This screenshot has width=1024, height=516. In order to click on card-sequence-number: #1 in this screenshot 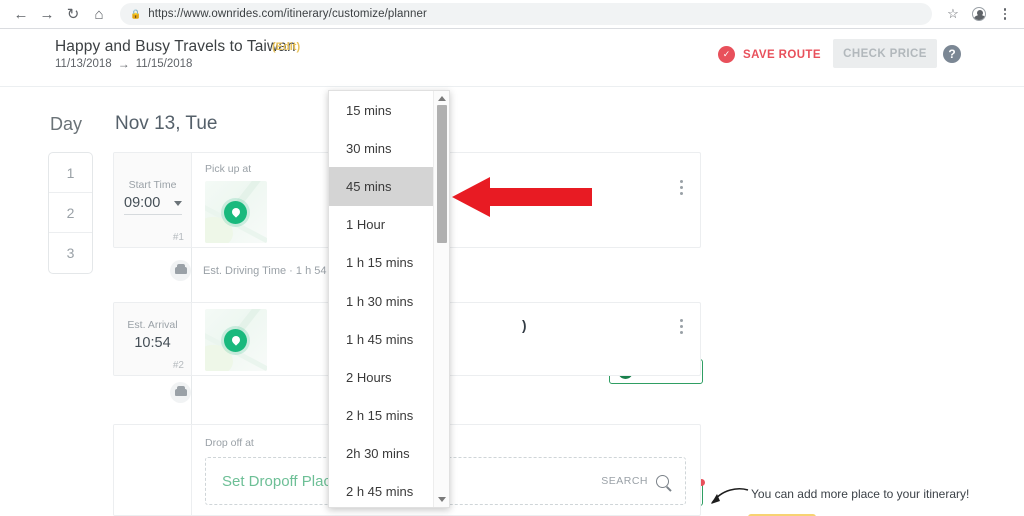, I will do `click(178, 237)`.